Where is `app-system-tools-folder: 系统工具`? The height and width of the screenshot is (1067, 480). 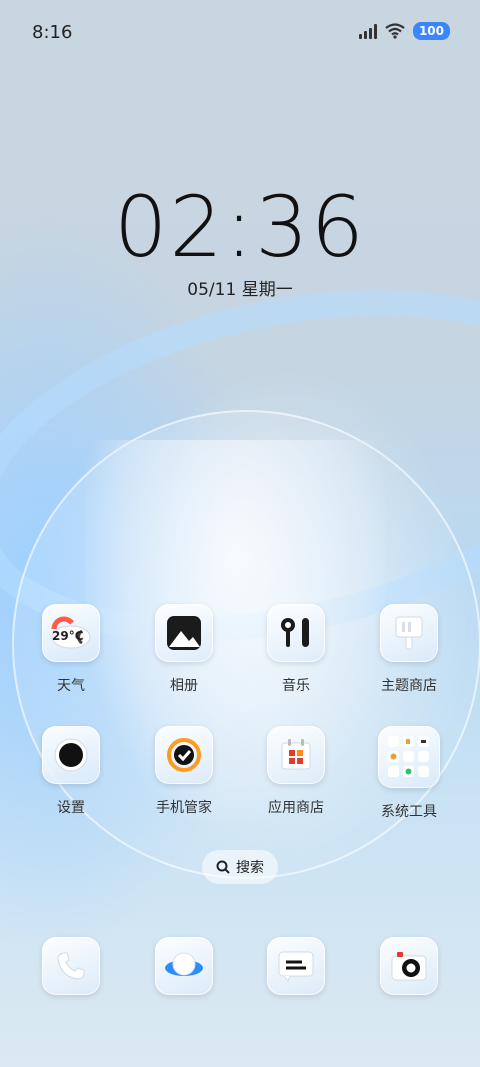 app-system-tools-folder: 系统工具 is located at coordinates (409, 773).